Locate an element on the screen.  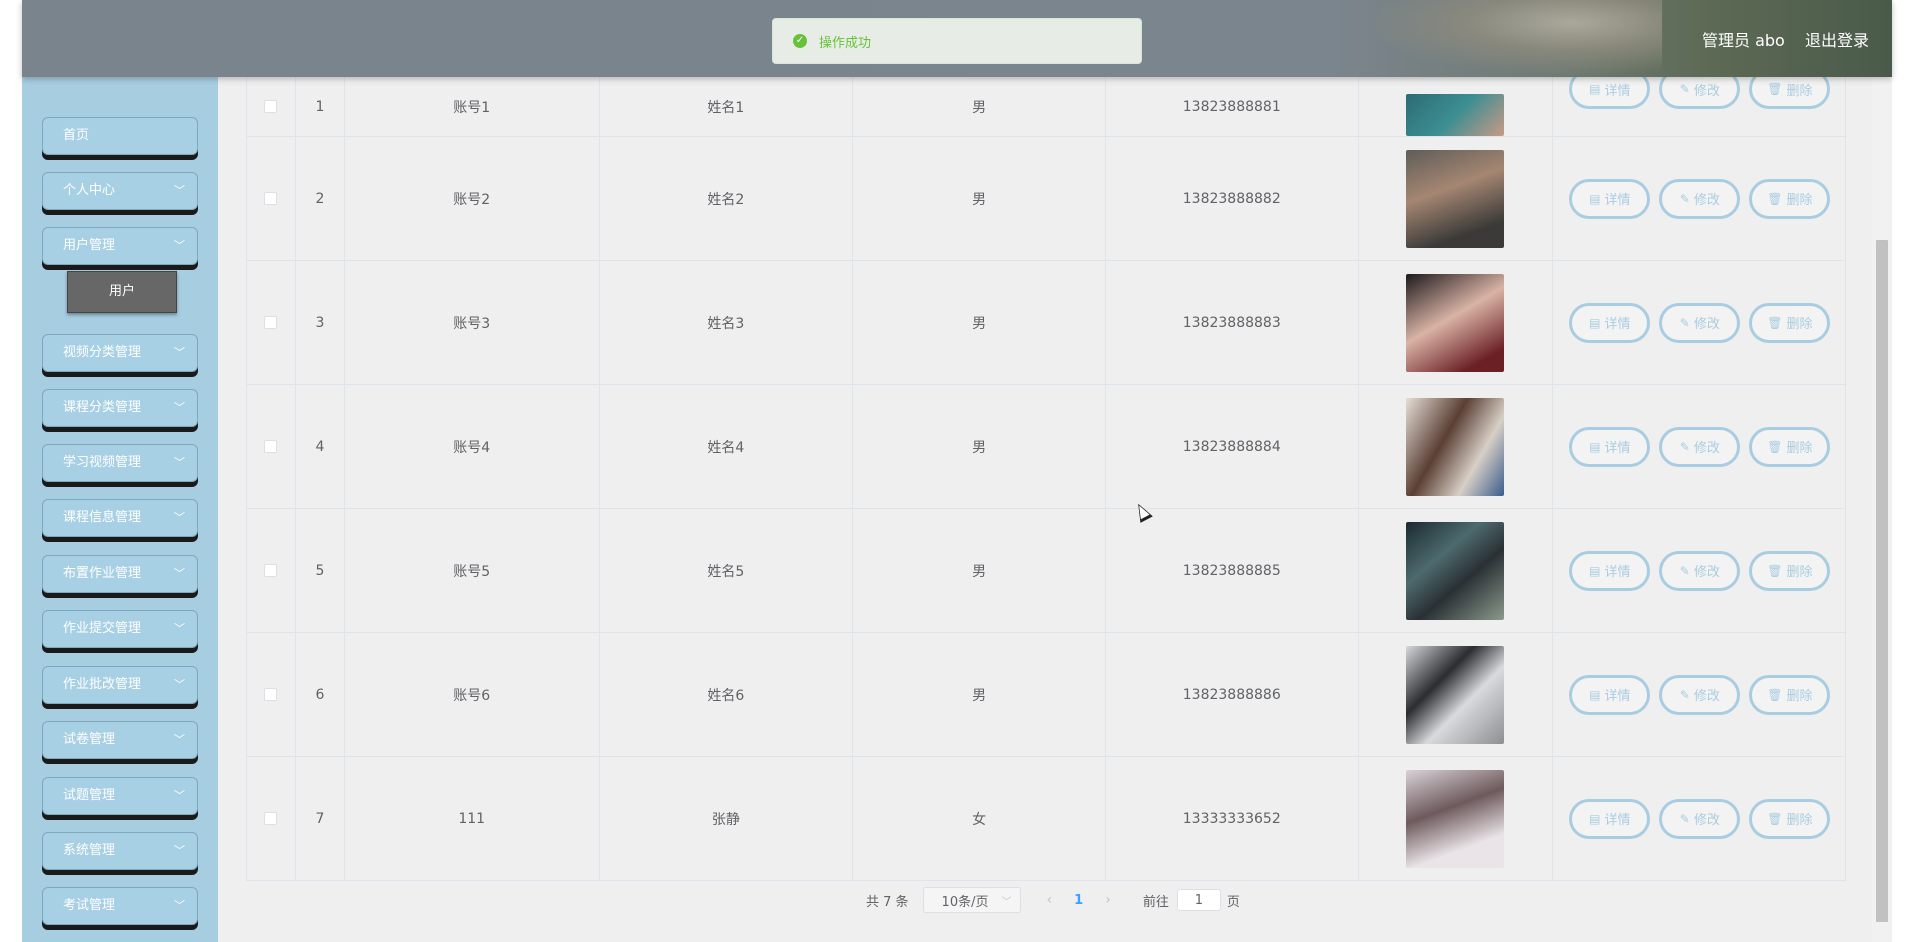
sidebar-item-system: 系统管理 ﹀ is located at coordinates (120, 851).